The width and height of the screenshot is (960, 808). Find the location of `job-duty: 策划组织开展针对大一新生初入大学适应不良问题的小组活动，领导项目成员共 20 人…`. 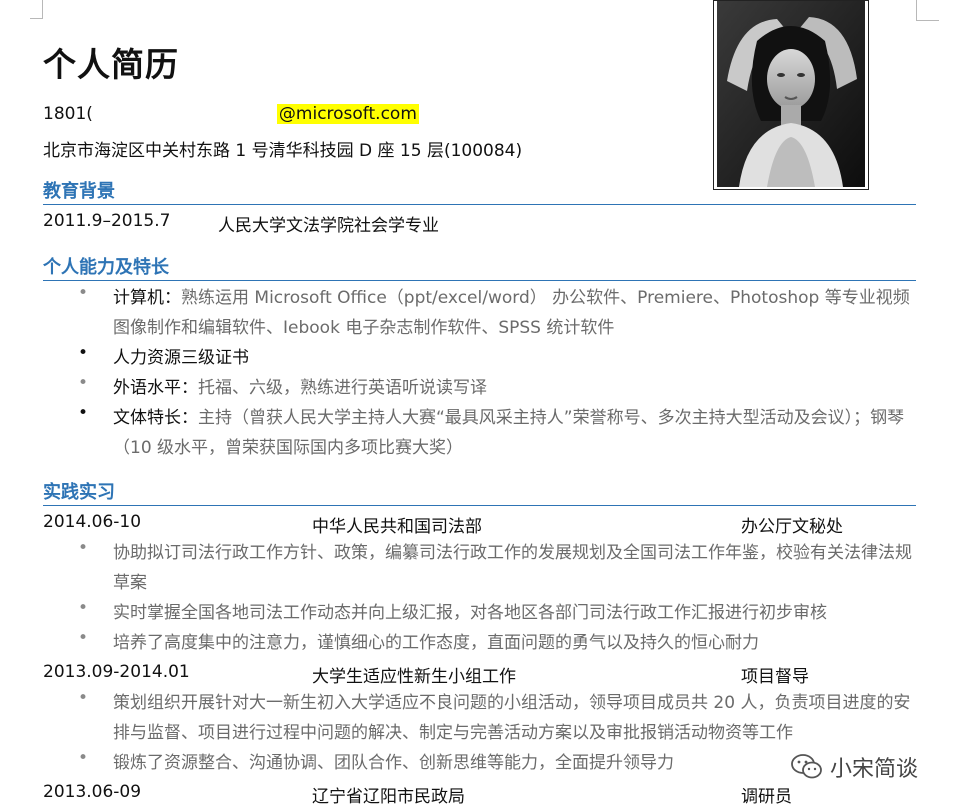

job-duty: 策划组织开展针对大一新生初入大学适应不良问题的小组活动，领导项目成员共 20 人… is located at coordinates (512, 718).